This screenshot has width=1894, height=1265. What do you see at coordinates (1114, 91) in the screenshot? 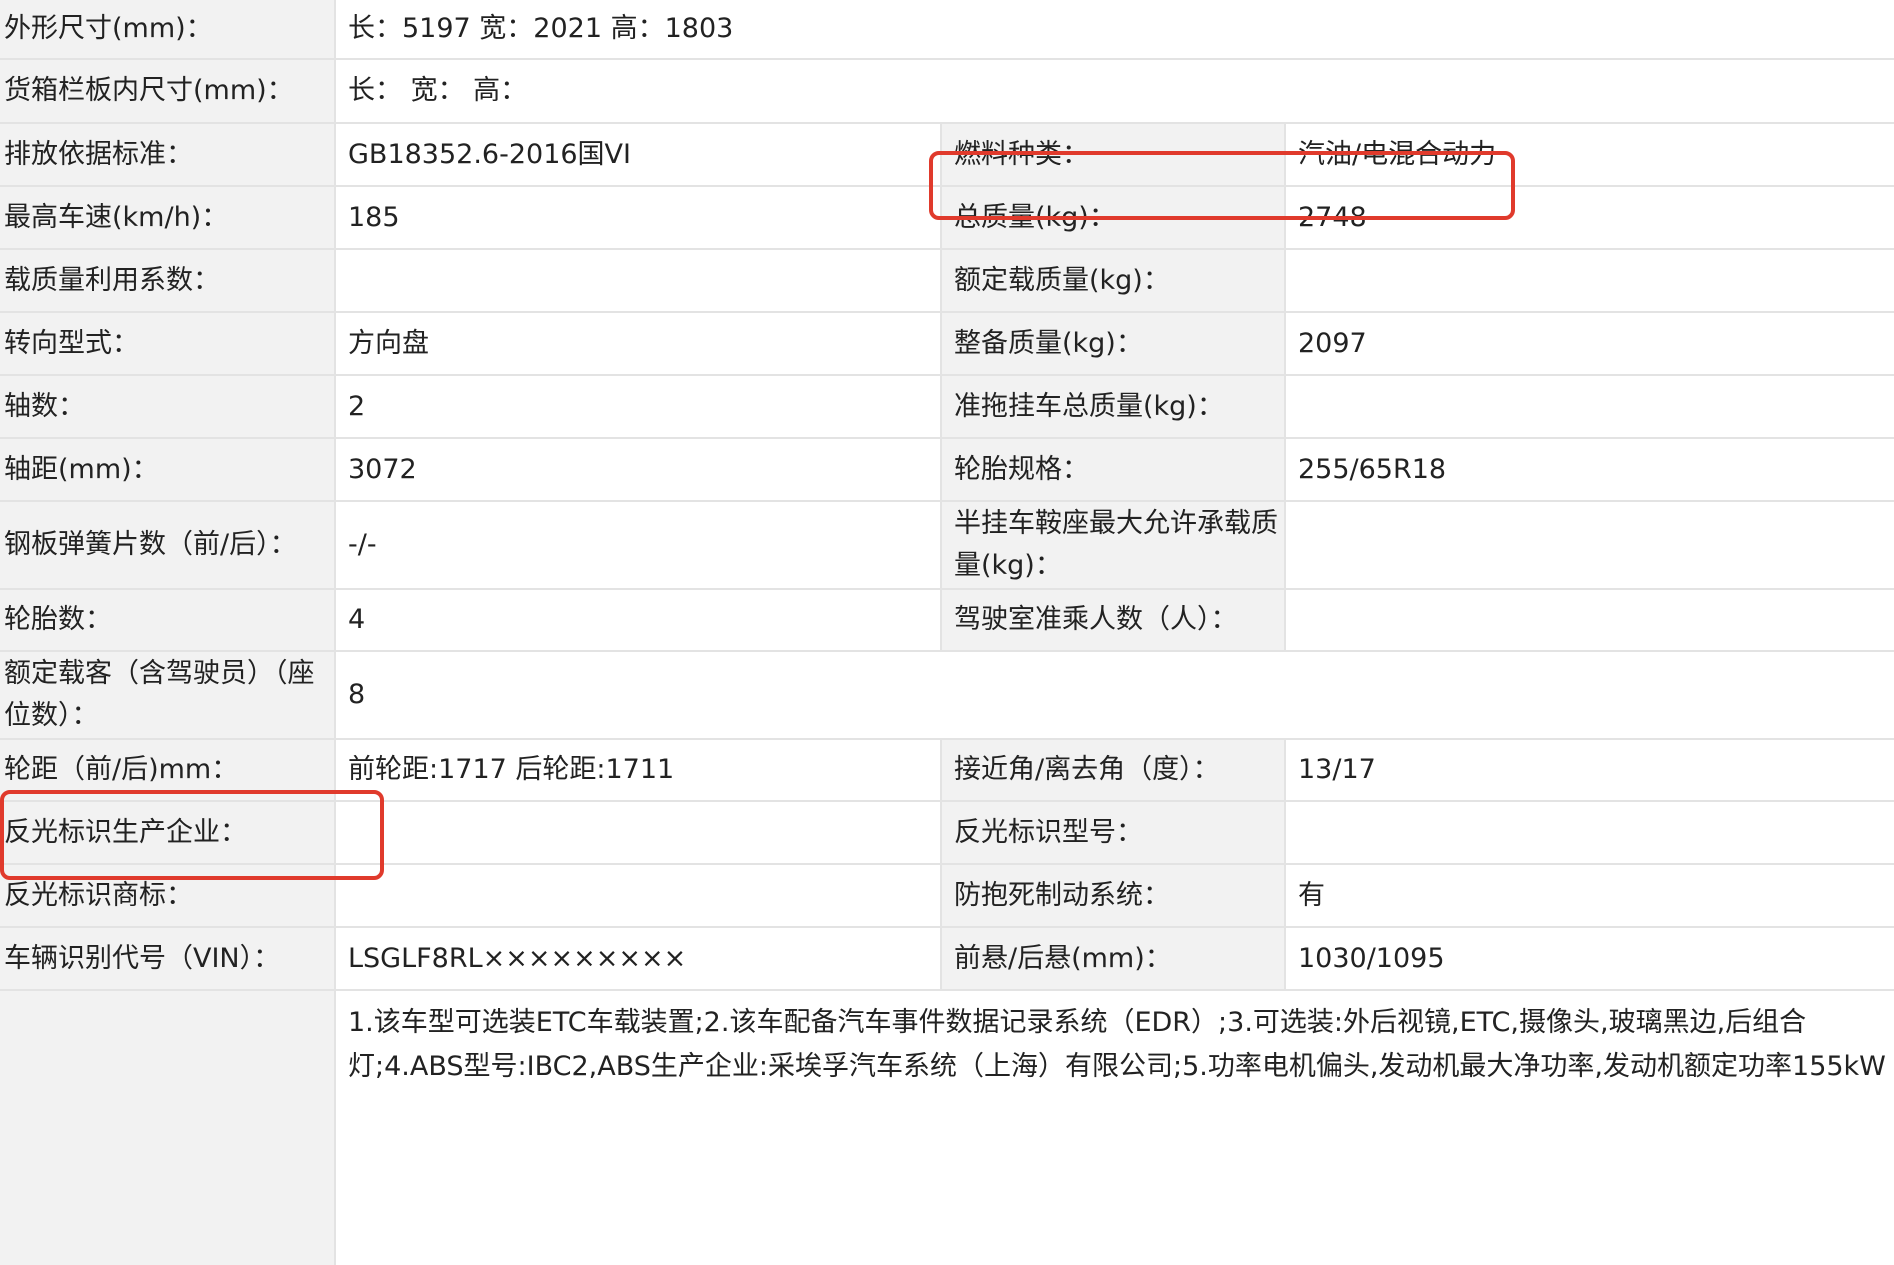
I see `spec-value: 长： 宽： 高：` at bounding box center [1114, 91].